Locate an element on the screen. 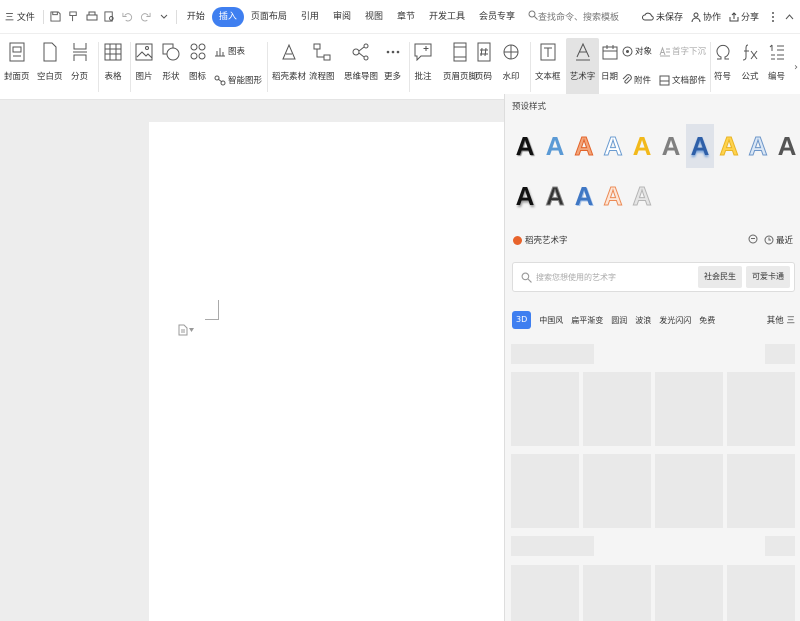 This screenshot has height=621, width=800. header-footer-button: 页眉页脚 is located at coordinates (460, 60).